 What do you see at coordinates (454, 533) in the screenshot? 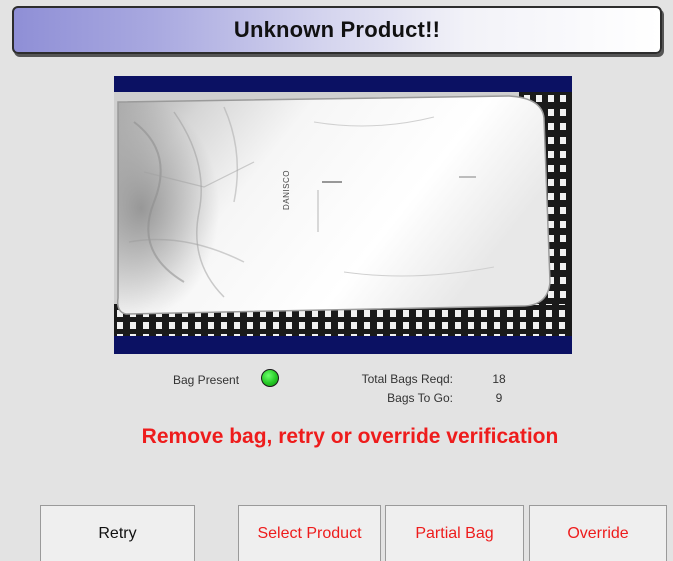
I see `partial-bag-button: Partial Bag` at bounding box center [454, 533].